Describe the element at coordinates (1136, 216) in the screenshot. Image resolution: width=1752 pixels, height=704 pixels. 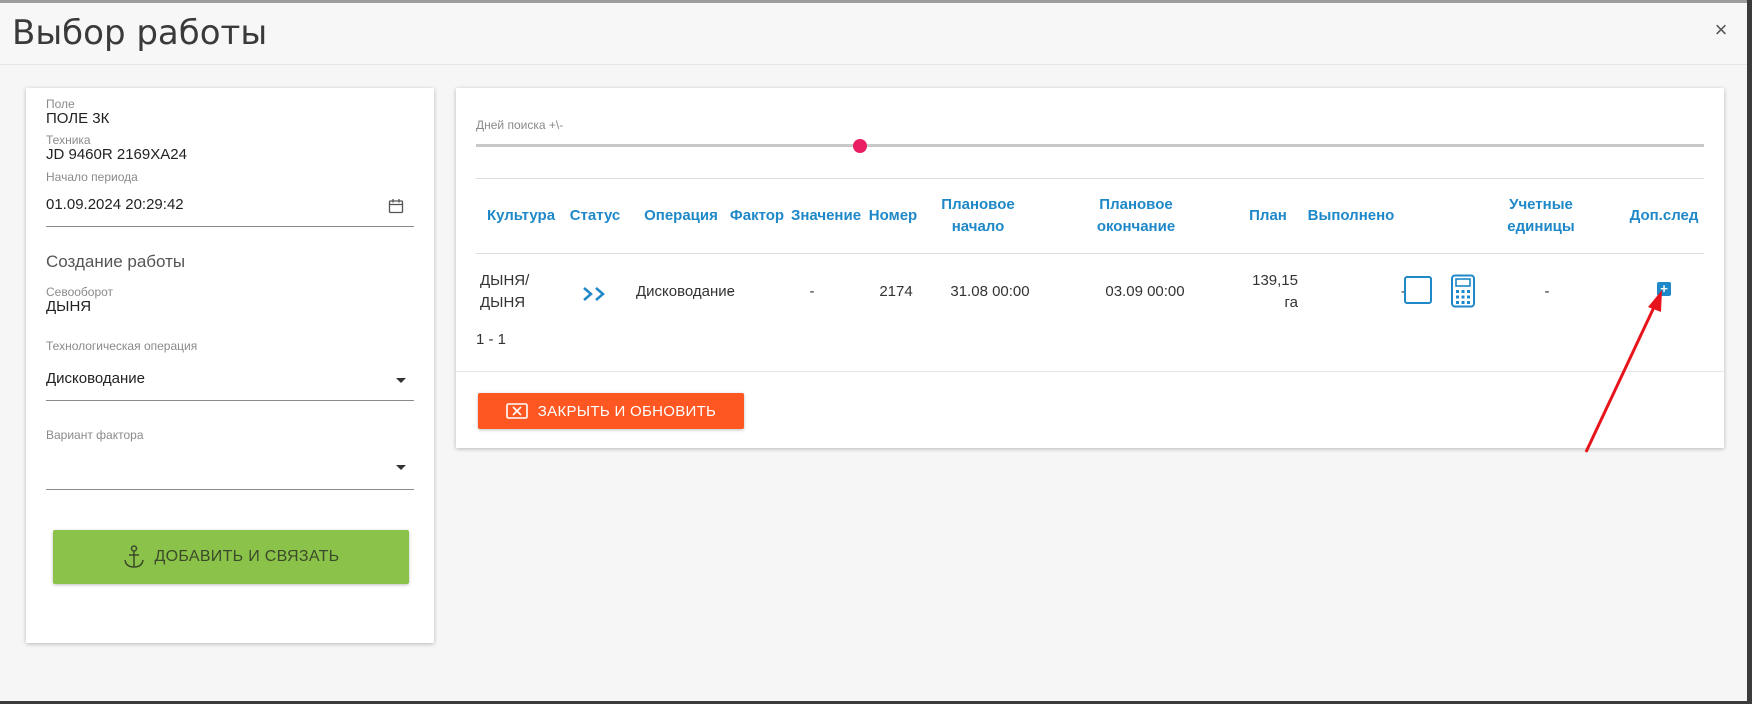
I see `column-header-plan-end: Плановое окончание` at that location.